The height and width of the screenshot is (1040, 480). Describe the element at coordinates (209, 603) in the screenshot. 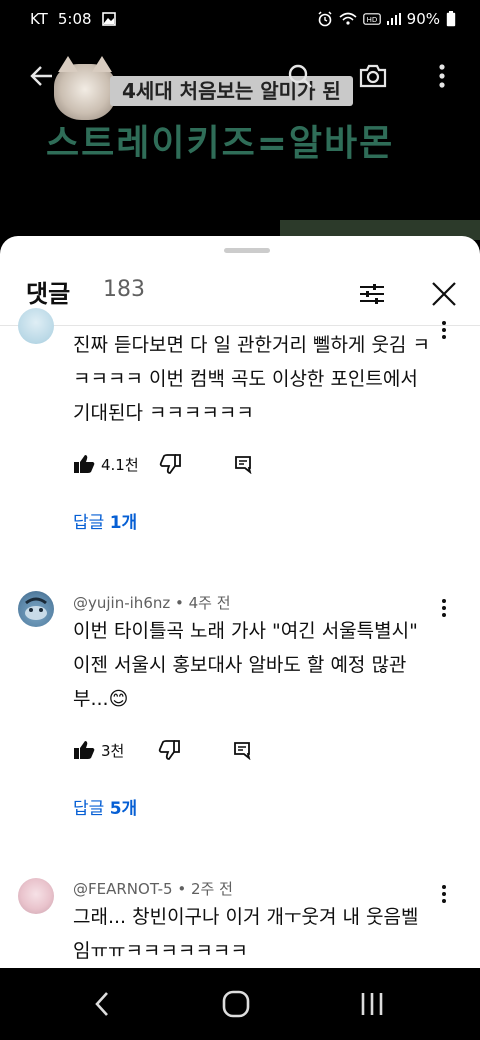

I see `comment-time: 4주 전` at that location.